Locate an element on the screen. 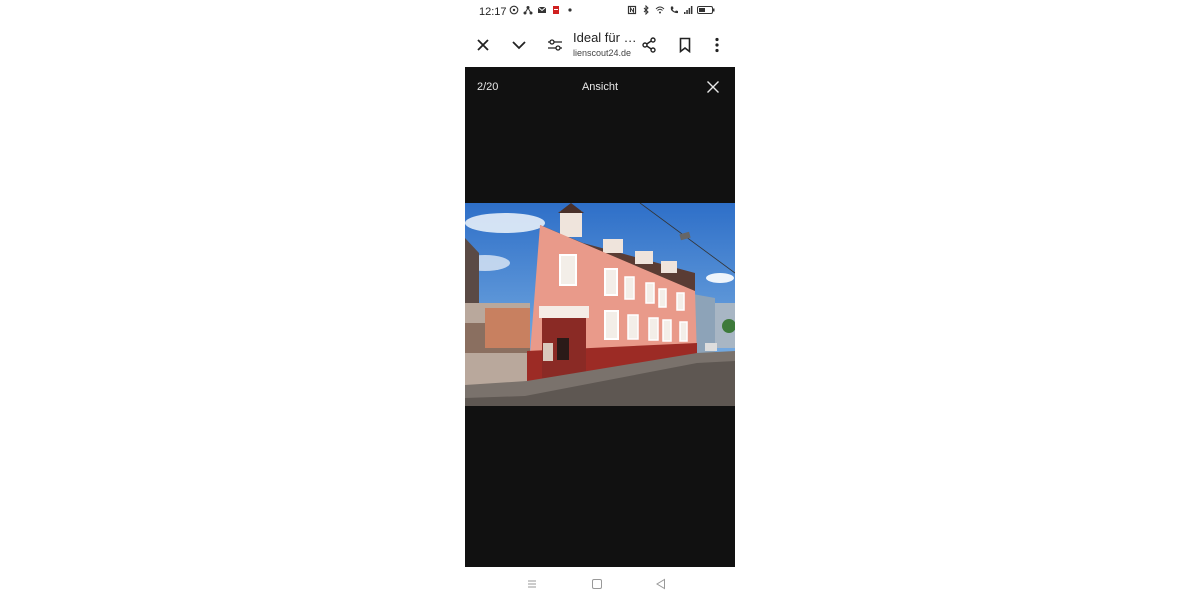 Image resolution: width=1200 pixels, height=600 pixels. status-bar: 12:17 is located at coordinates (600, 12).